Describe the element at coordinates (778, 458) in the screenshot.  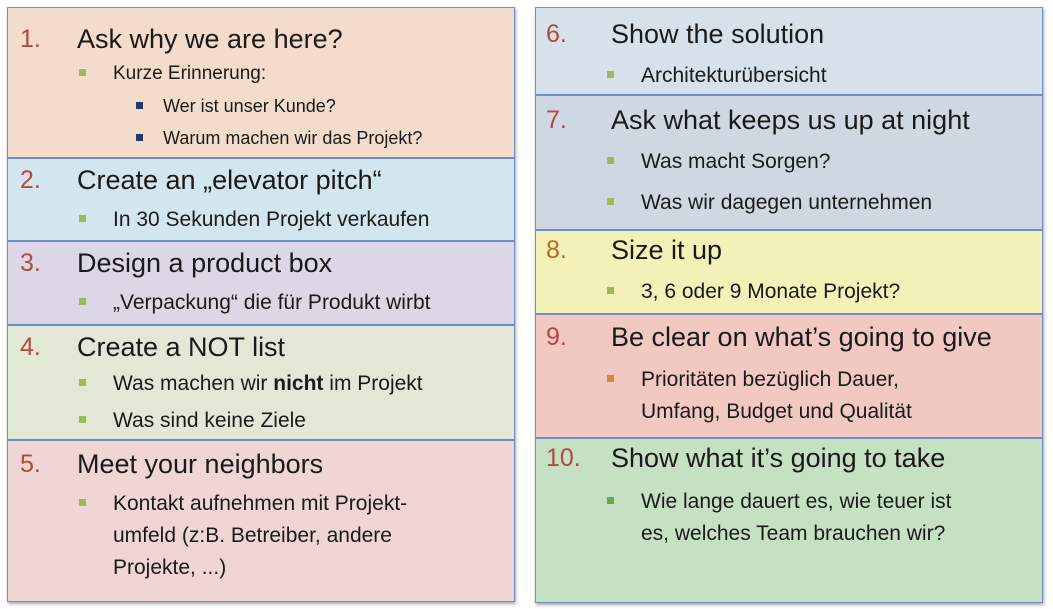
I see `item-10-title: Show what it’s going to take` at that location.